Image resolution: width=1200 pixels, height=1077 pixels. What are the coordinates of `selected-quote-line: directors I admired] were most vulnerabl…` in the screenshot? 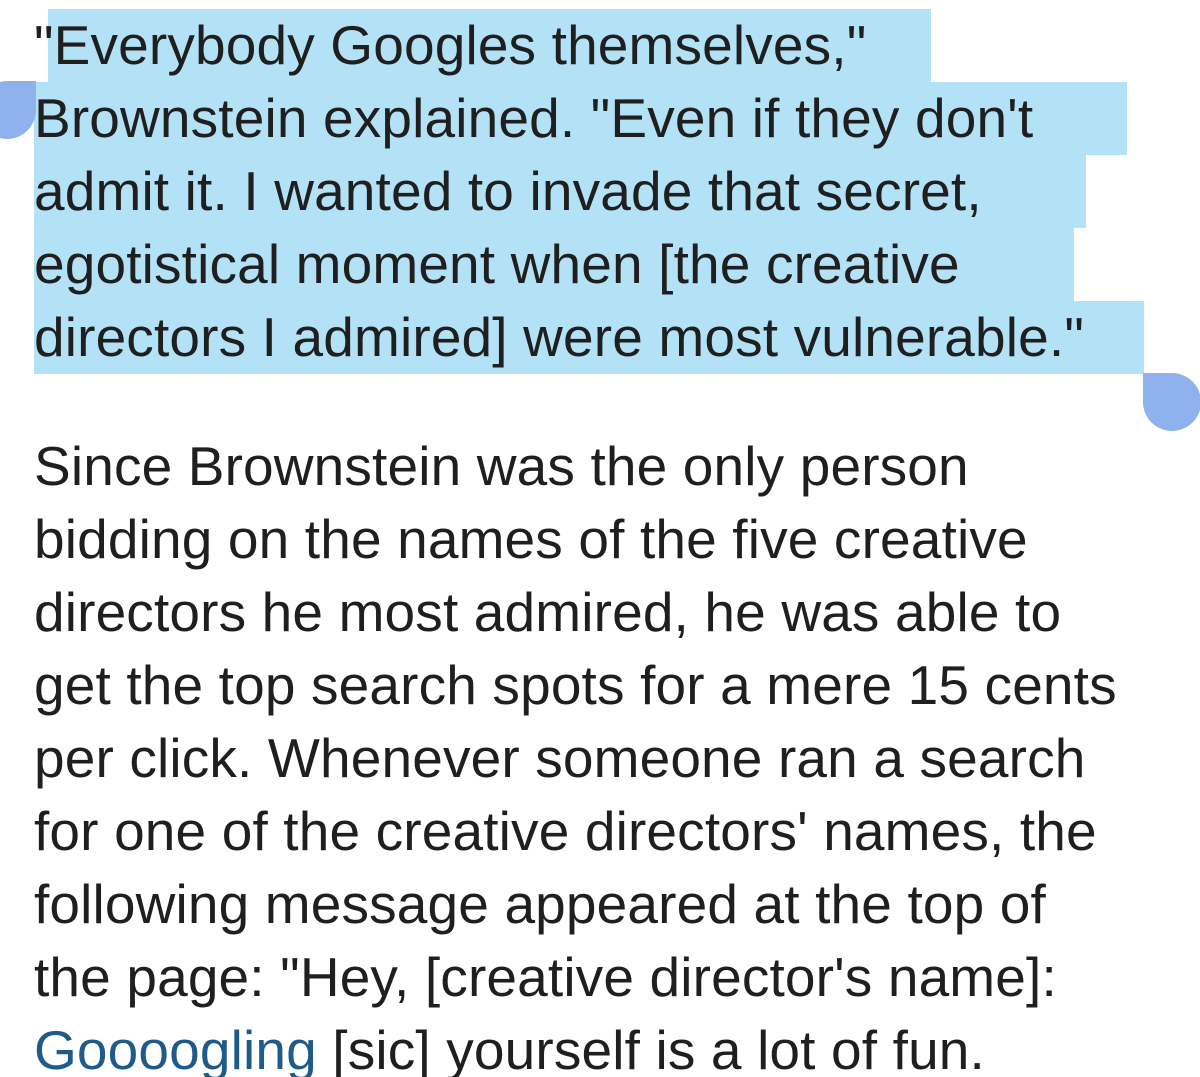 It's located at (559, 337).